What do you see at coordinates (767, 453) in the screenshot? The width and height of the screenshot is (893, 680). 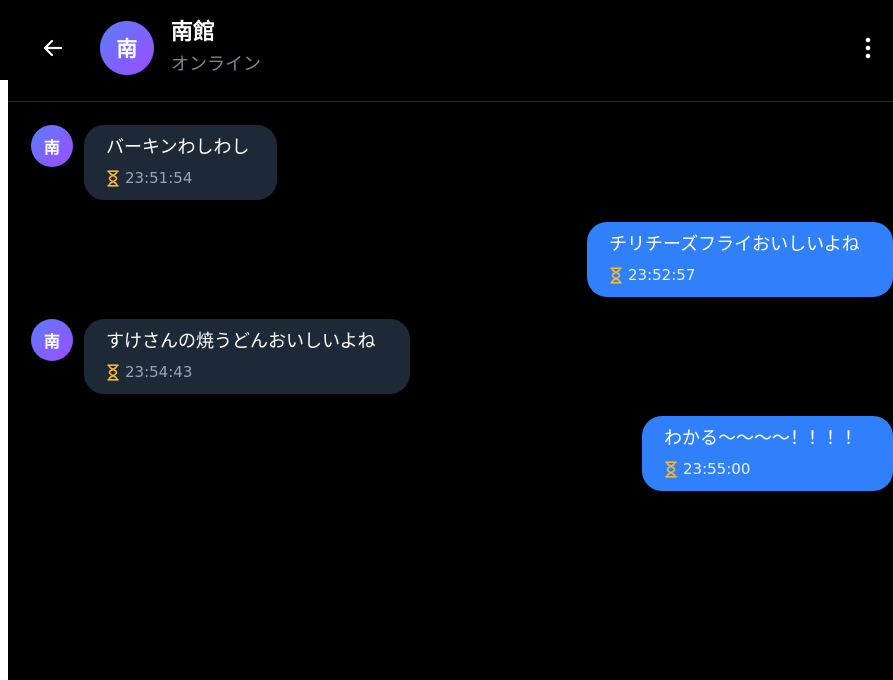 I see `message-bubble: わかる〜〜〜〜！！！！ 23:55:00` at bounding box center [767, 453].